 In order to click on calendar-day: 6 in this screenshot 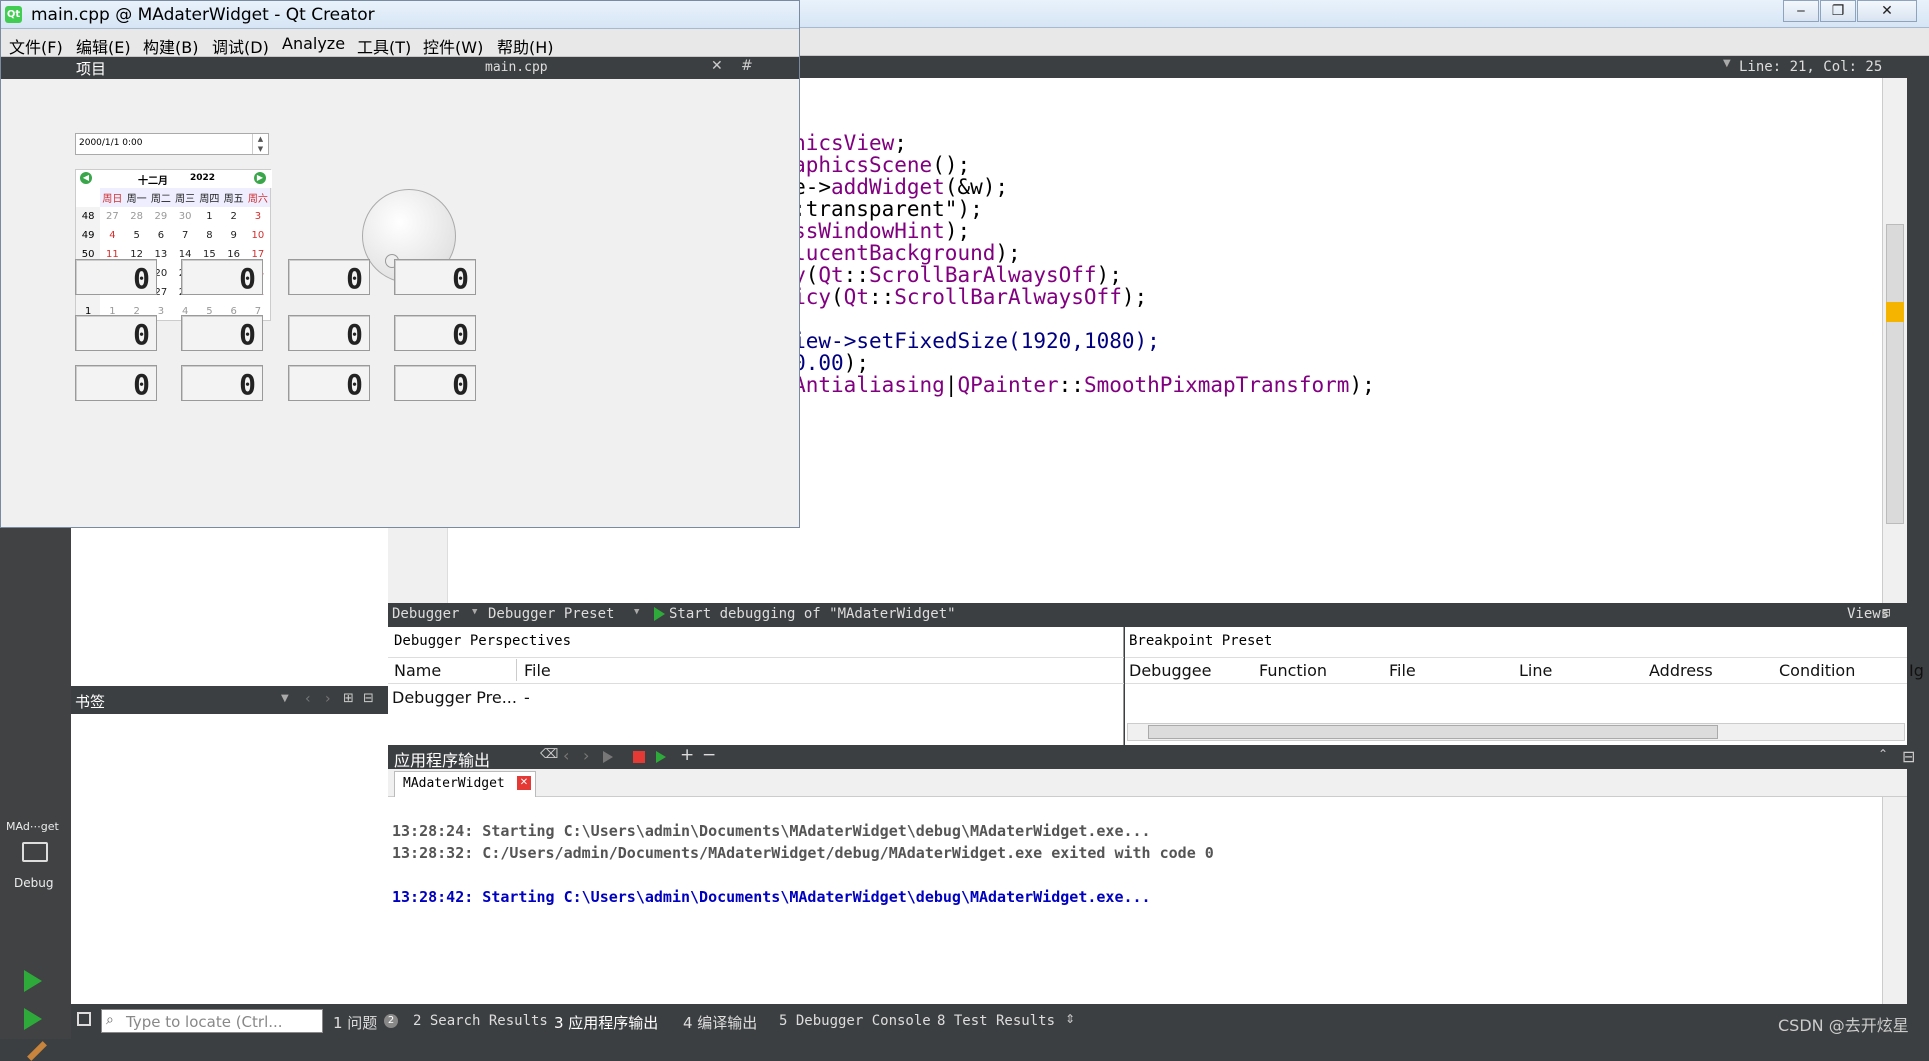, I will do `click(161, 235)`.